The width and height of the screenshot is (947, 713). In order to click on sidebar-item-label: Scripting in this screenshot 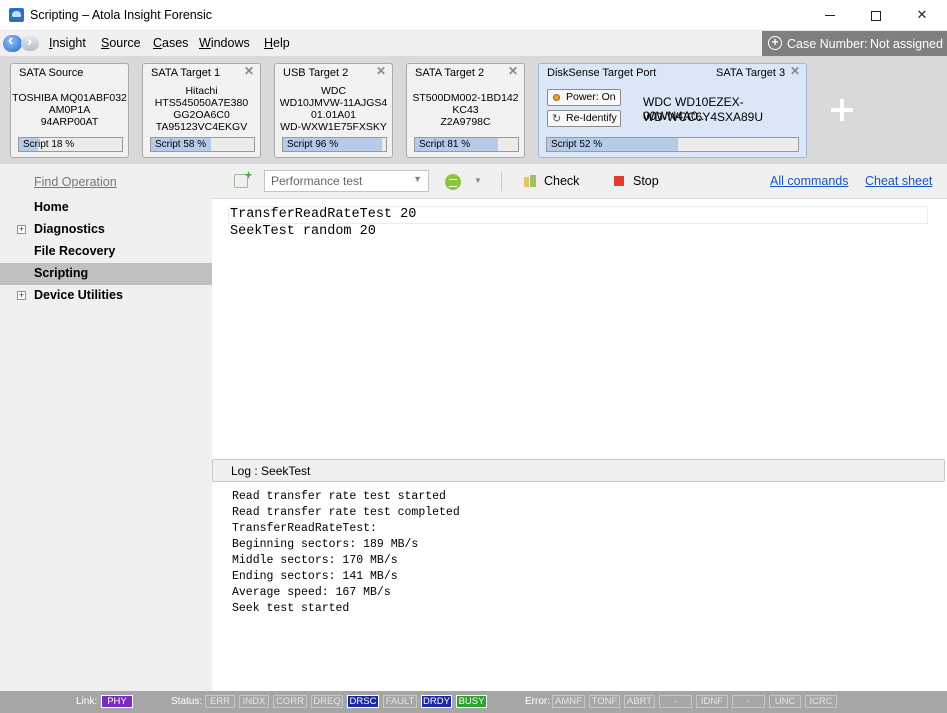, I will do `click(61, 273)`.